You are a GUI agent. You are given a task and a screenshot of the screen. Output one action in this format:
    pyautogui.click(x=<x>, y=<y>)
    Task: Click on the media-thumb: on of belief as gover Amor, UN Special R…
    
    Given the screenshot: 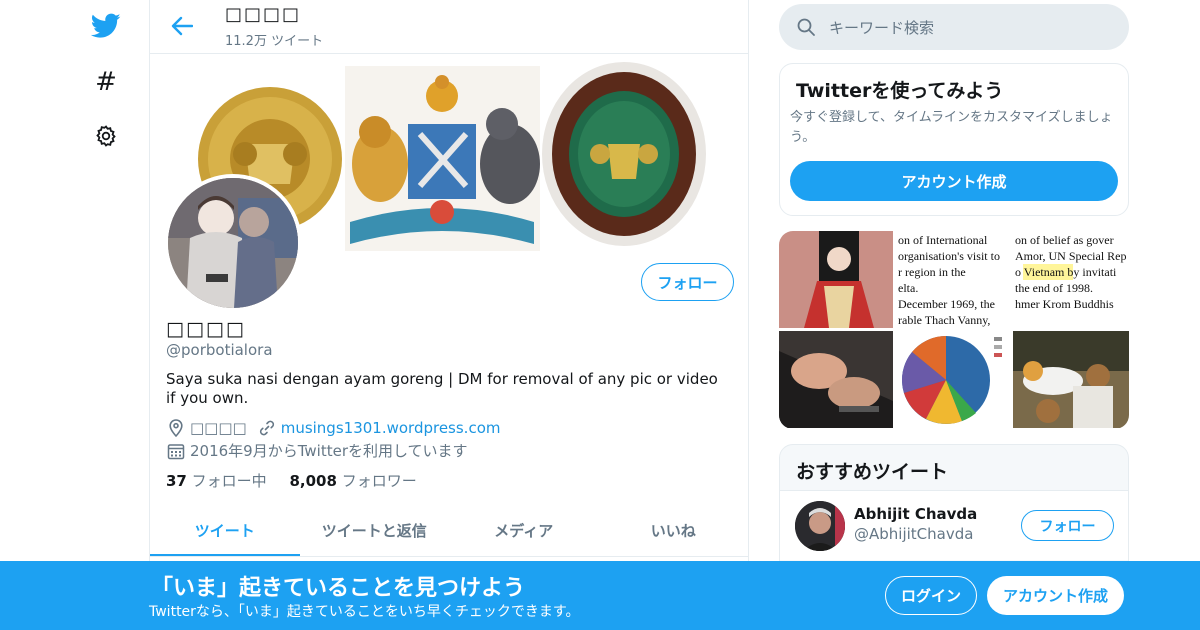 What is the action you would take?
    pyautogui.click(x=1071, y=279)
    